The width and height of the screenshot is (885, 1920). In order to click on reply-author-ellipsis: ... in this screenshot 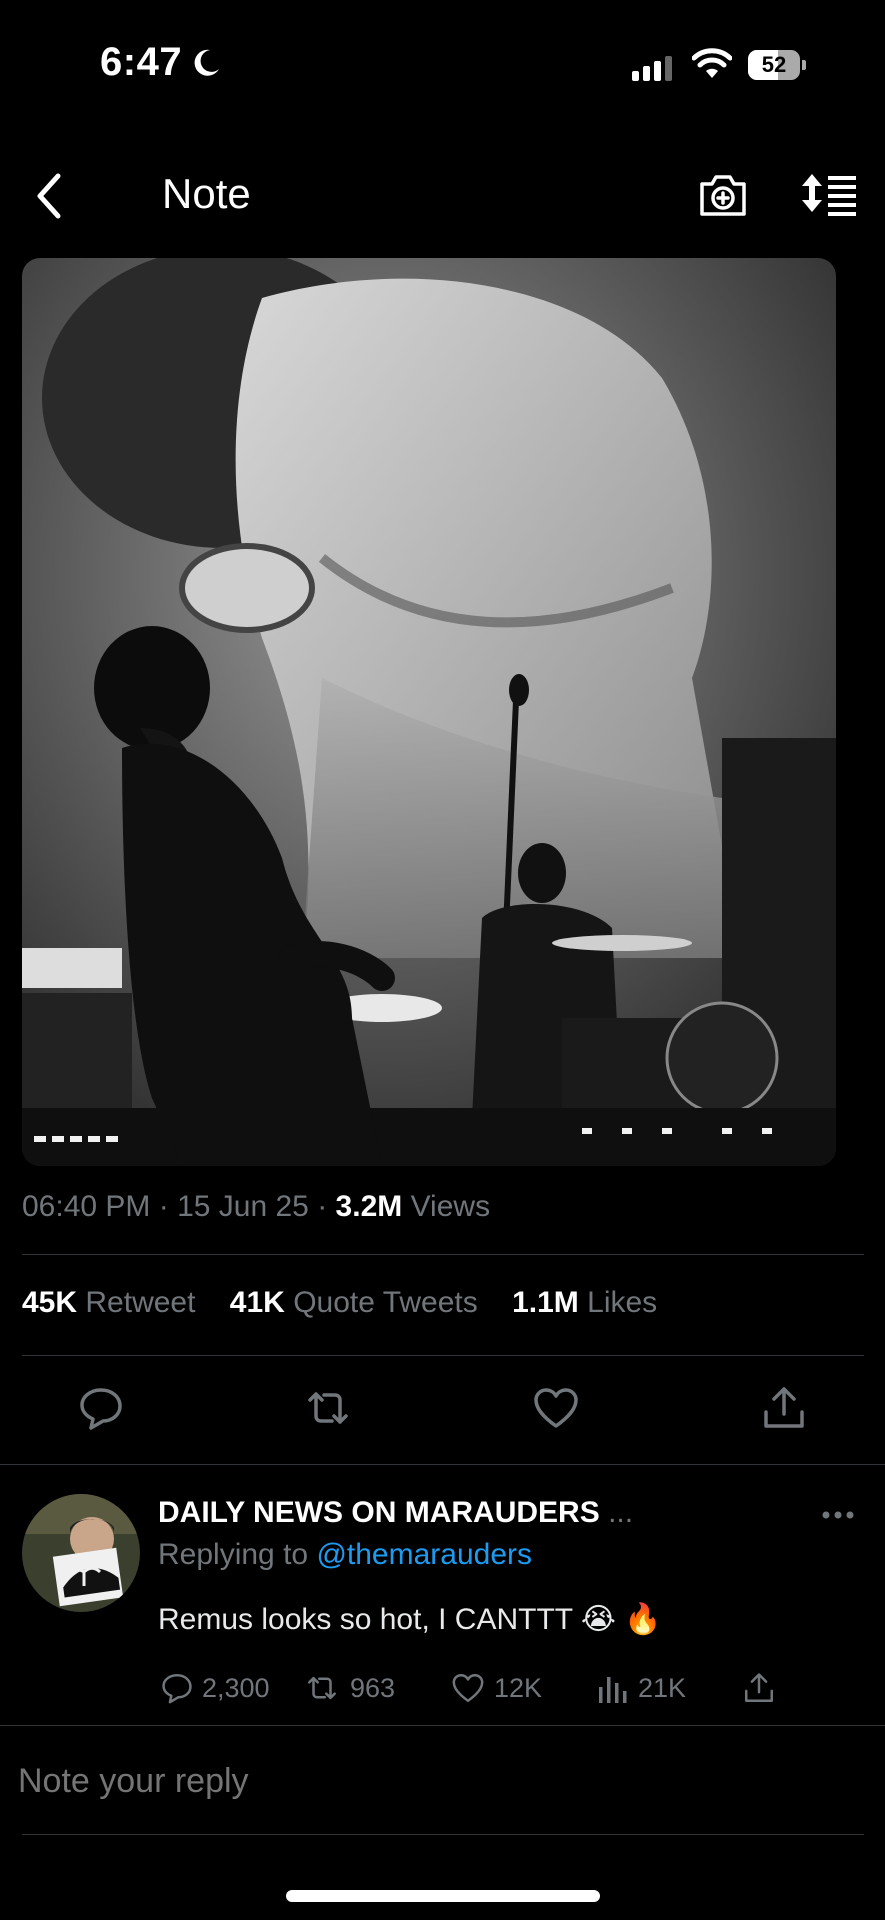, I will do `click(621, 1512)`.